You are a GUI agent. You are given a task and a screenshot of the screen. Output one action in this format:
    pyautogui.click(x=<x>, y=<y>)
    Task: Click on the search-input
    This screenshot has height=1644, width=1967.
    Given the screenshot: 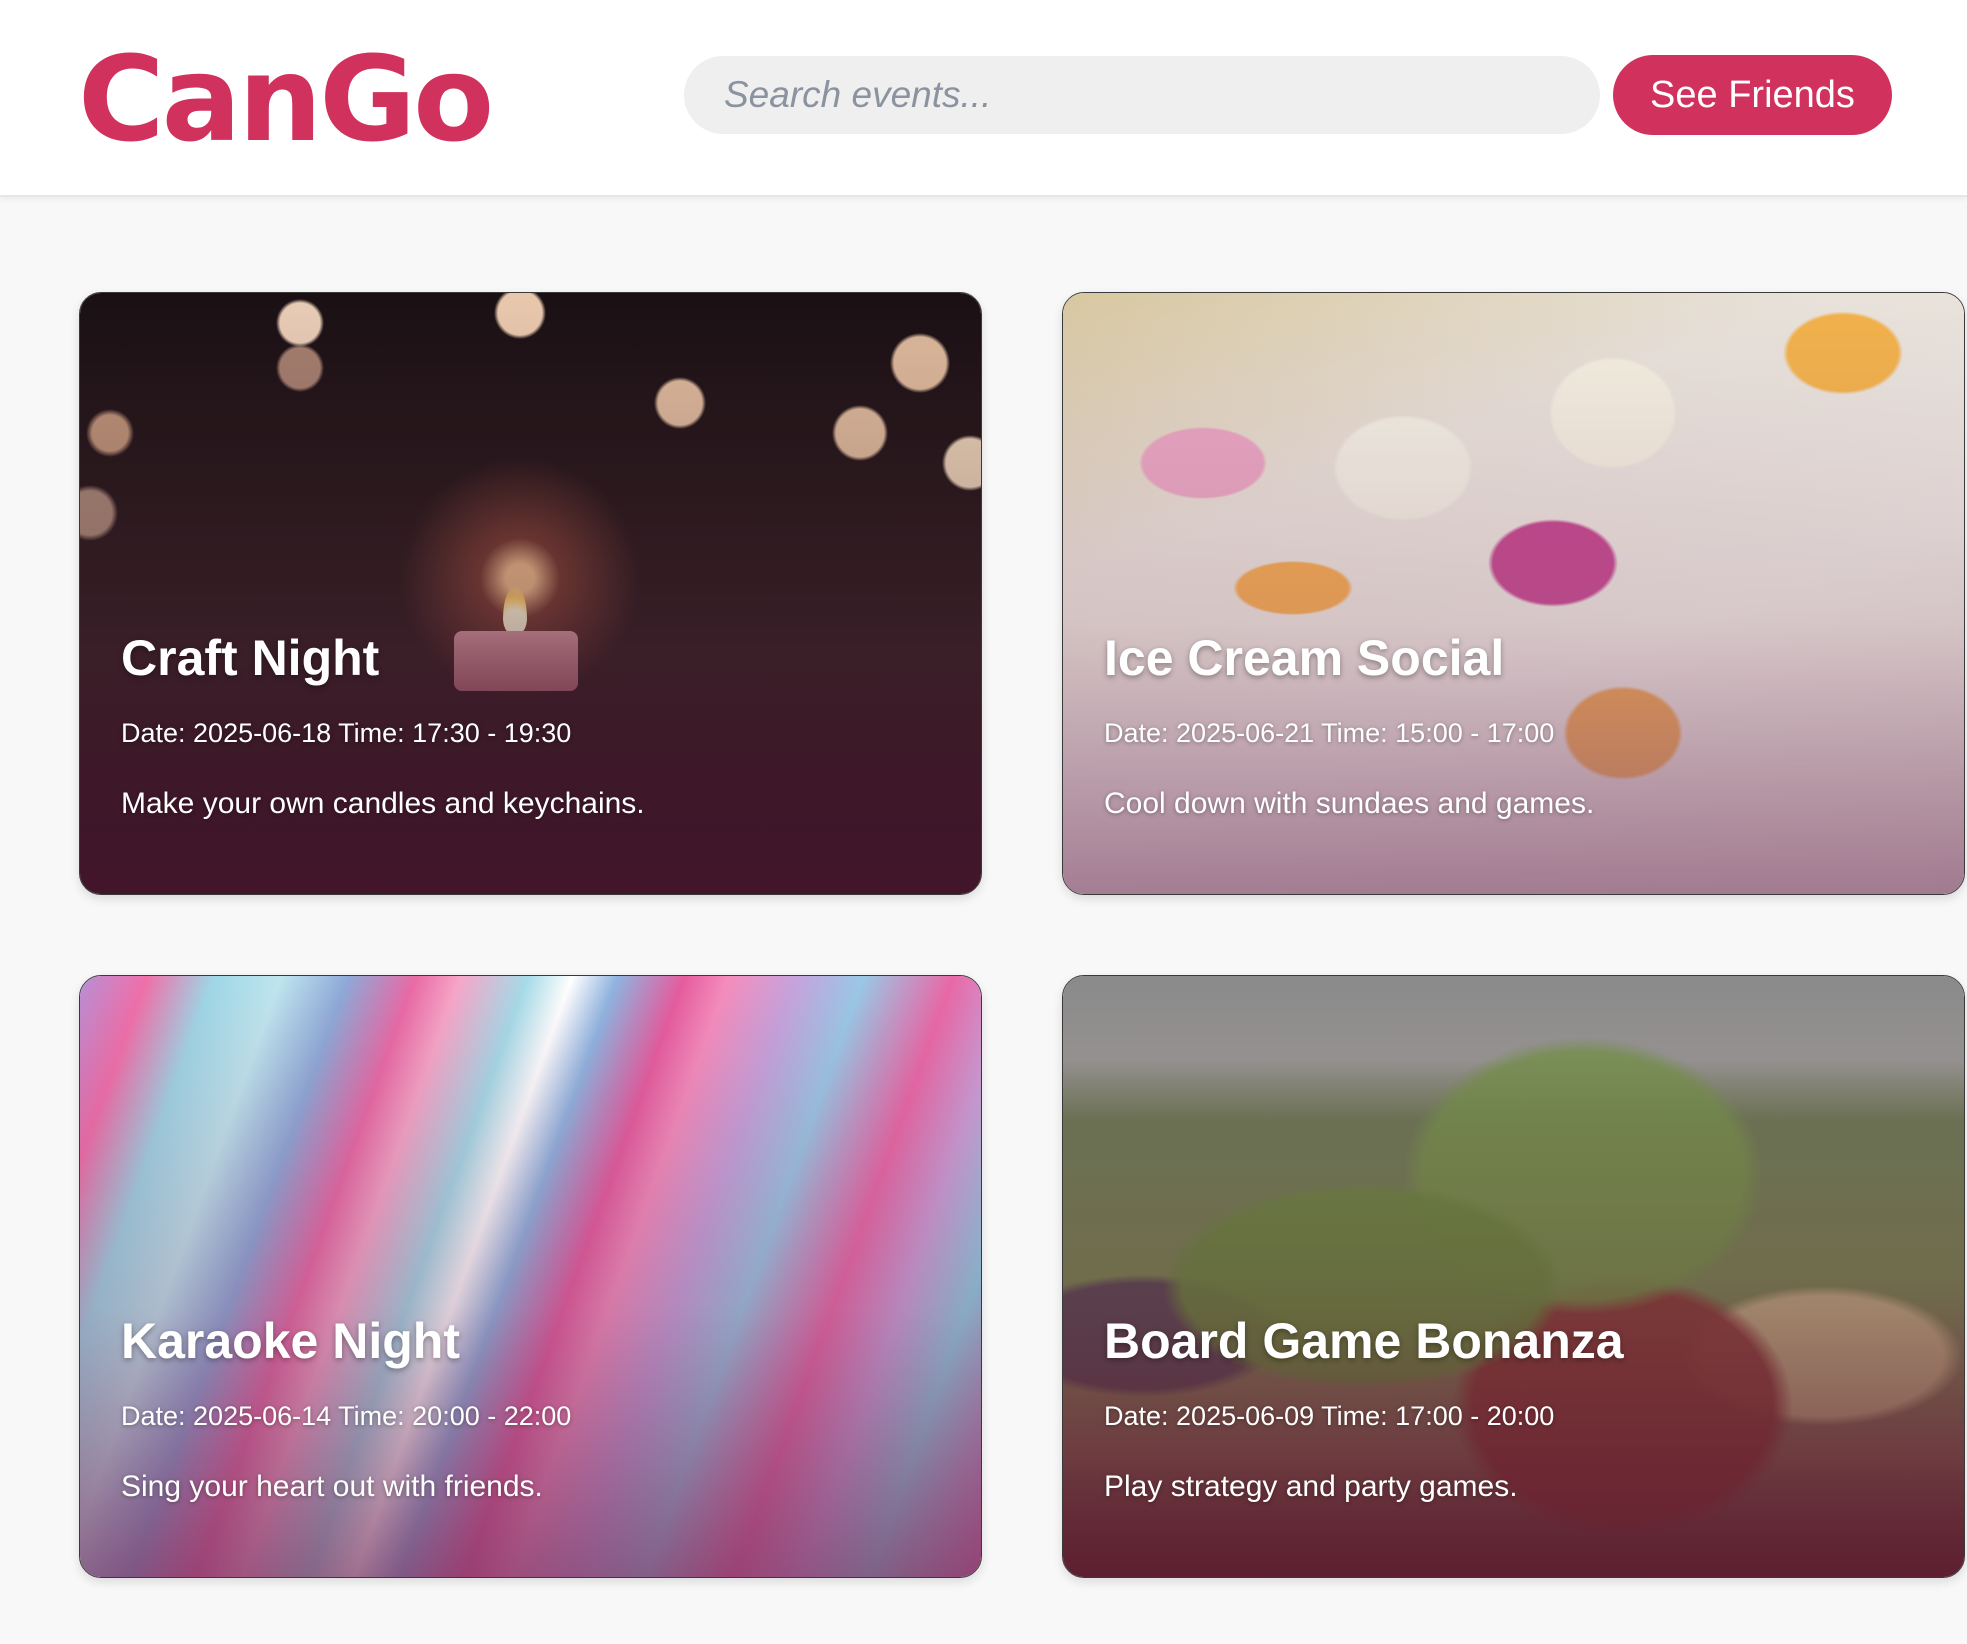 What is the action you would take?
    pyautogui.click(x=1142, y=95)
    